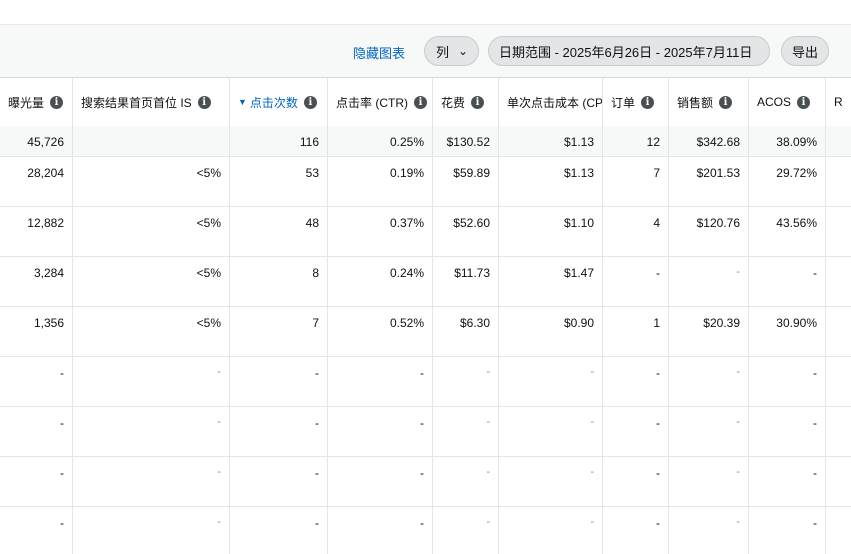 The width and height of the screenshot is (851, 554). What do you see at coordinates (472, 273) in the screenshot?
I see `cell-value: $11.73` at bounding box center [472, 273].